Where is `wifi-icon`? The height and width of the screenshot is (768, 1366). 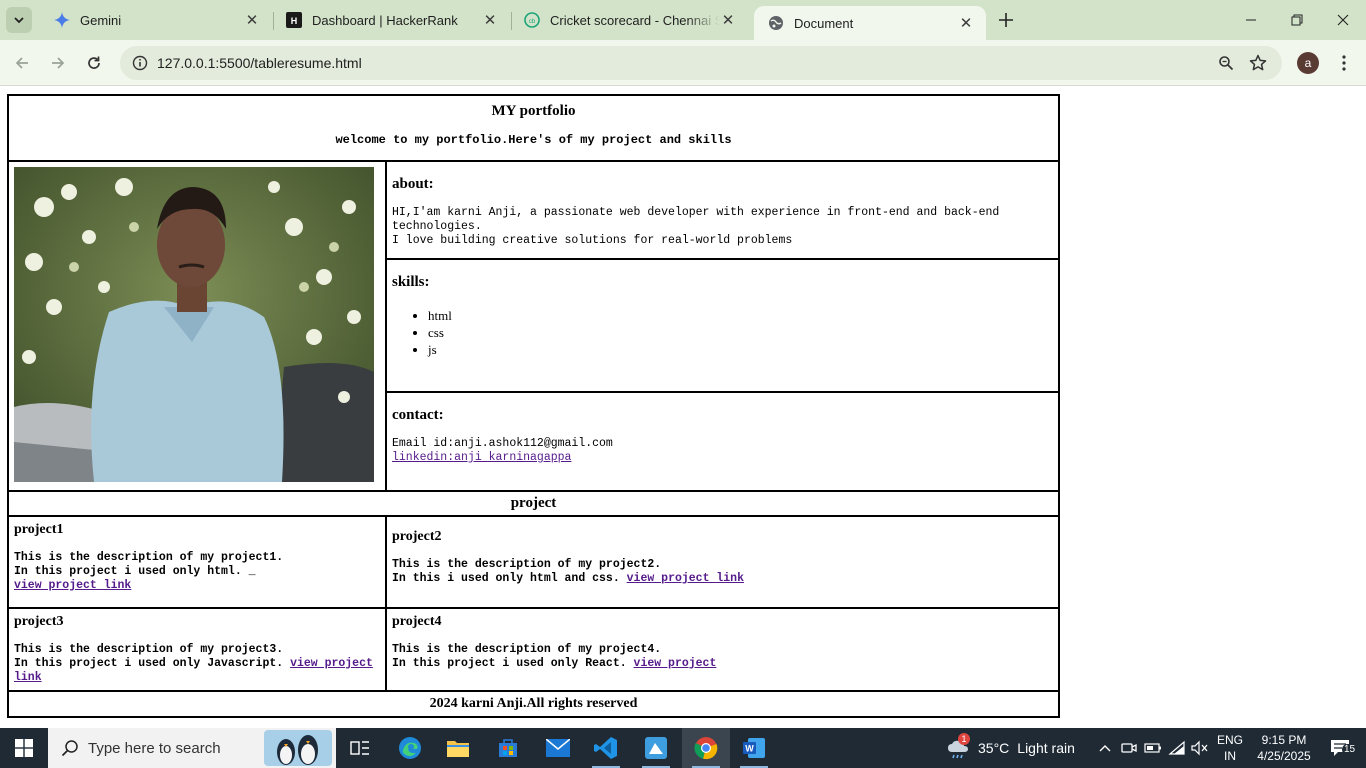
wifi-icon is located at coordinates (1177, 748).